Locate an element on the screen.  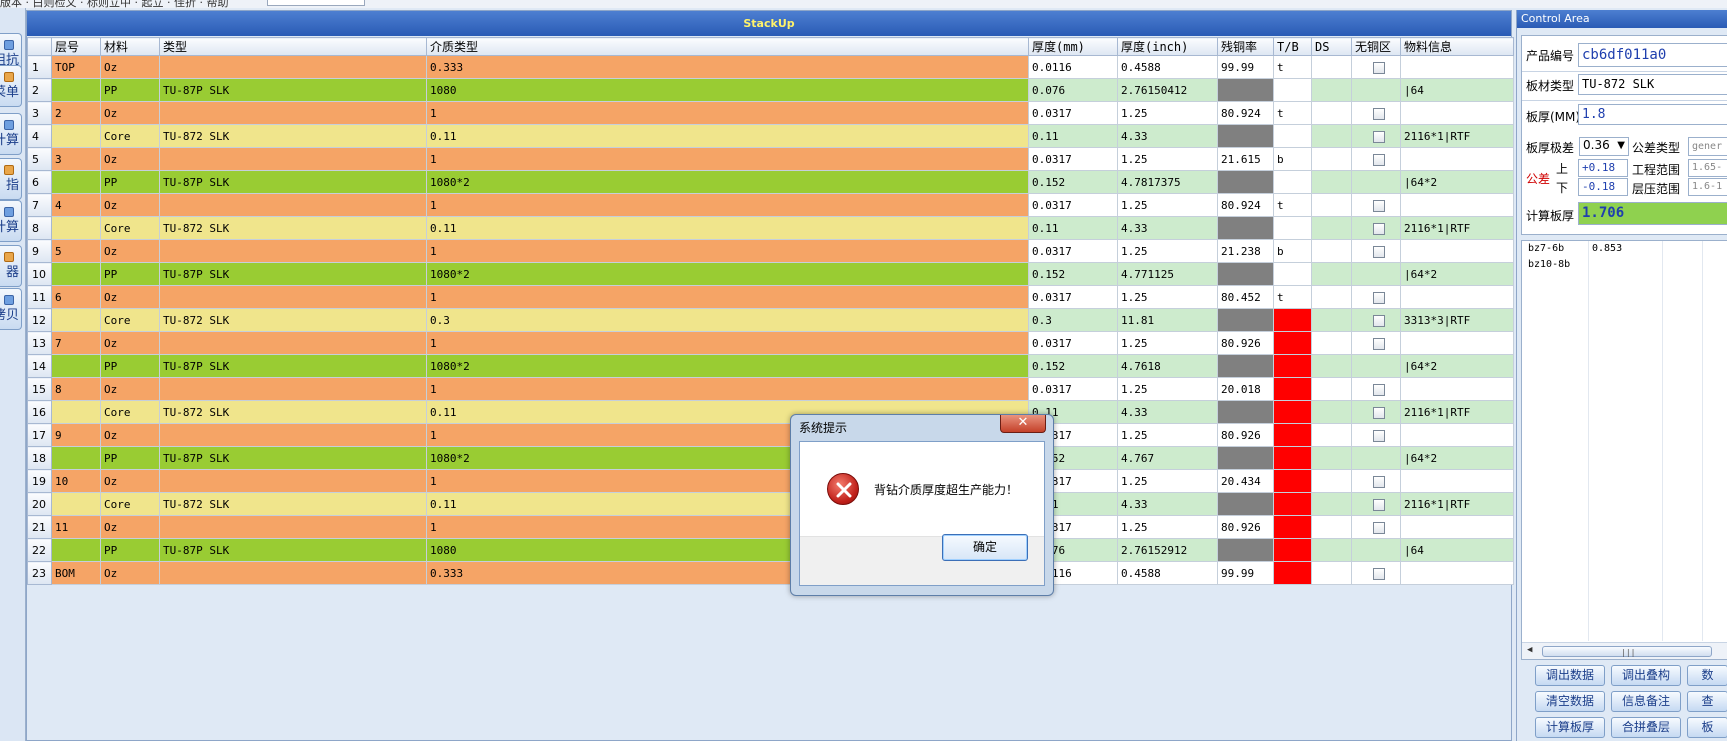
cell-layer: 10 is located at coordinates (76, 481).